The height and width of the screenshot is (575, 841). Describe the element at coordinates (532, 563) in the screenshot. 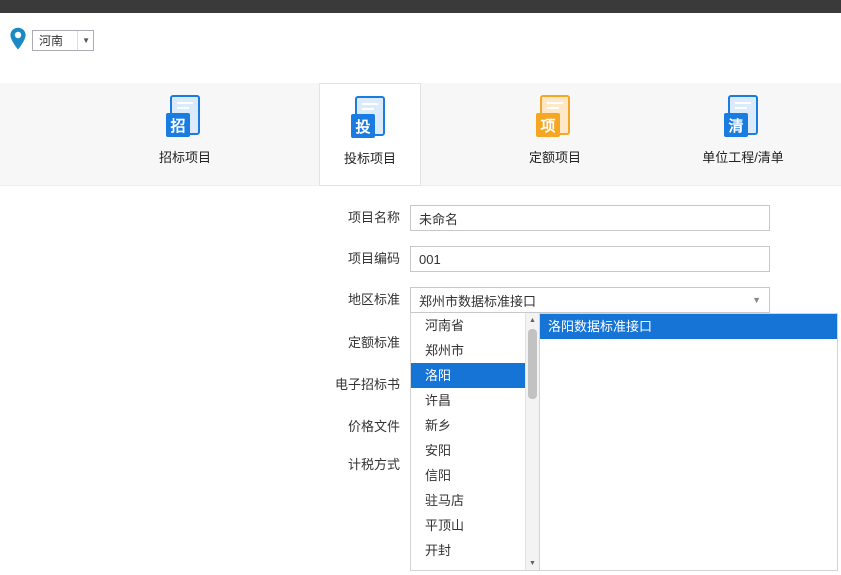

I see `scroll-down-icon: ▼` at that location.